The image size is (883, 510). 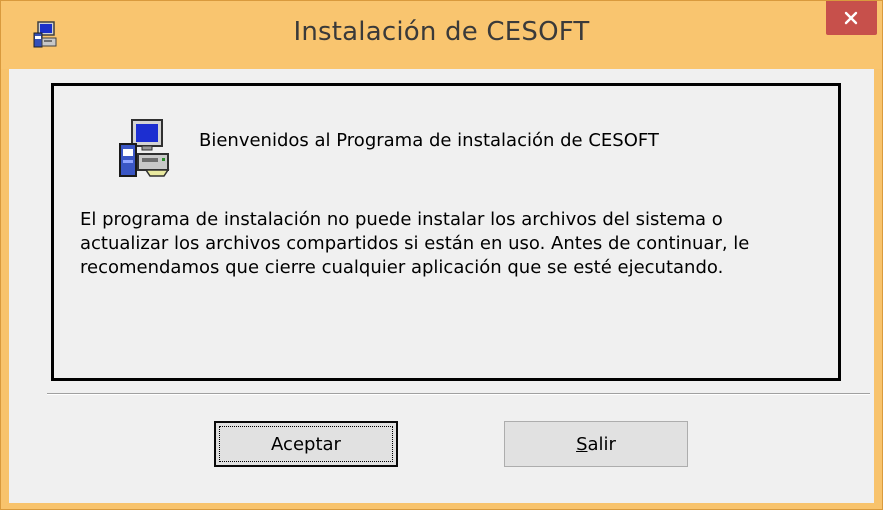 I want to click on close-button, so click(x=851, y=18).